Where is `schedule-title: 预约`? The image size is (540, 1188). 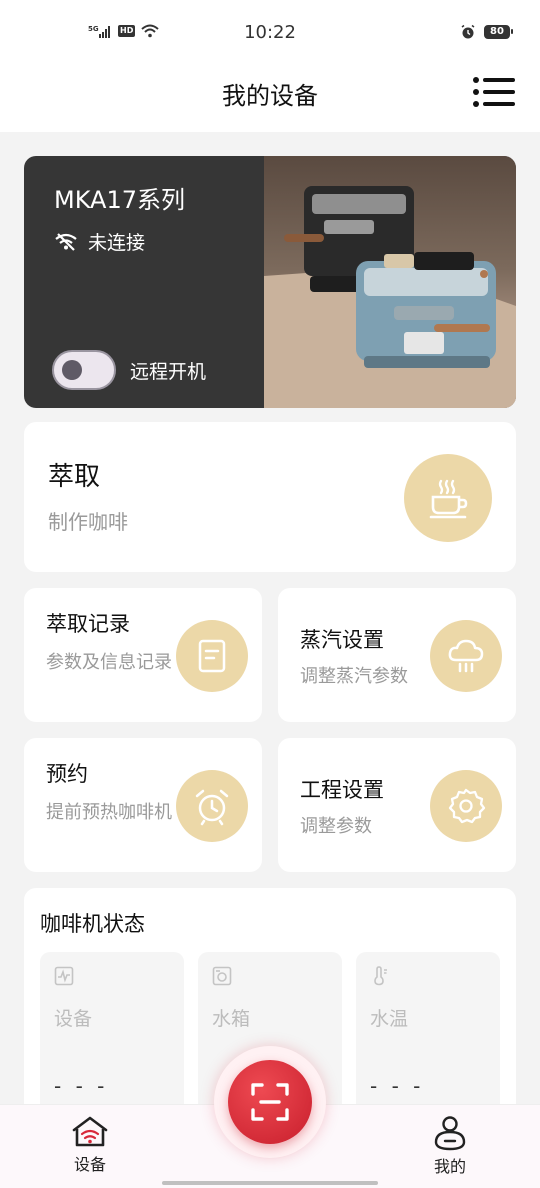 schedule-title: 预约 is located at coordinates (67, 774).